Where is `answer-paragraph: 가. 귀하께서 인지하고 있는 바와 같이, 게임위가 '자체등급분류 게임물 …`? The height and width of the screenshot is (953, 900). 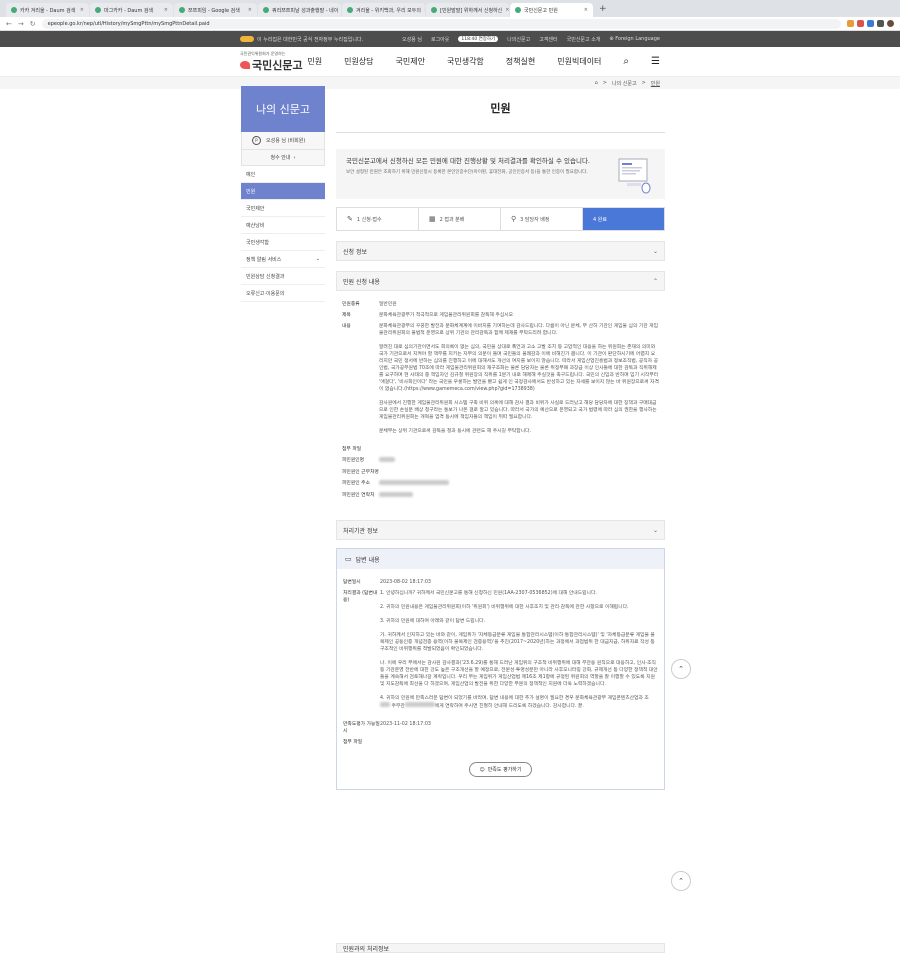
answer-paragraph: 가. 귀하께서 인지하고 있는 바와 같이, 게임위가 '자체등급분류 게임물 … is located at coordinates (517, 642).